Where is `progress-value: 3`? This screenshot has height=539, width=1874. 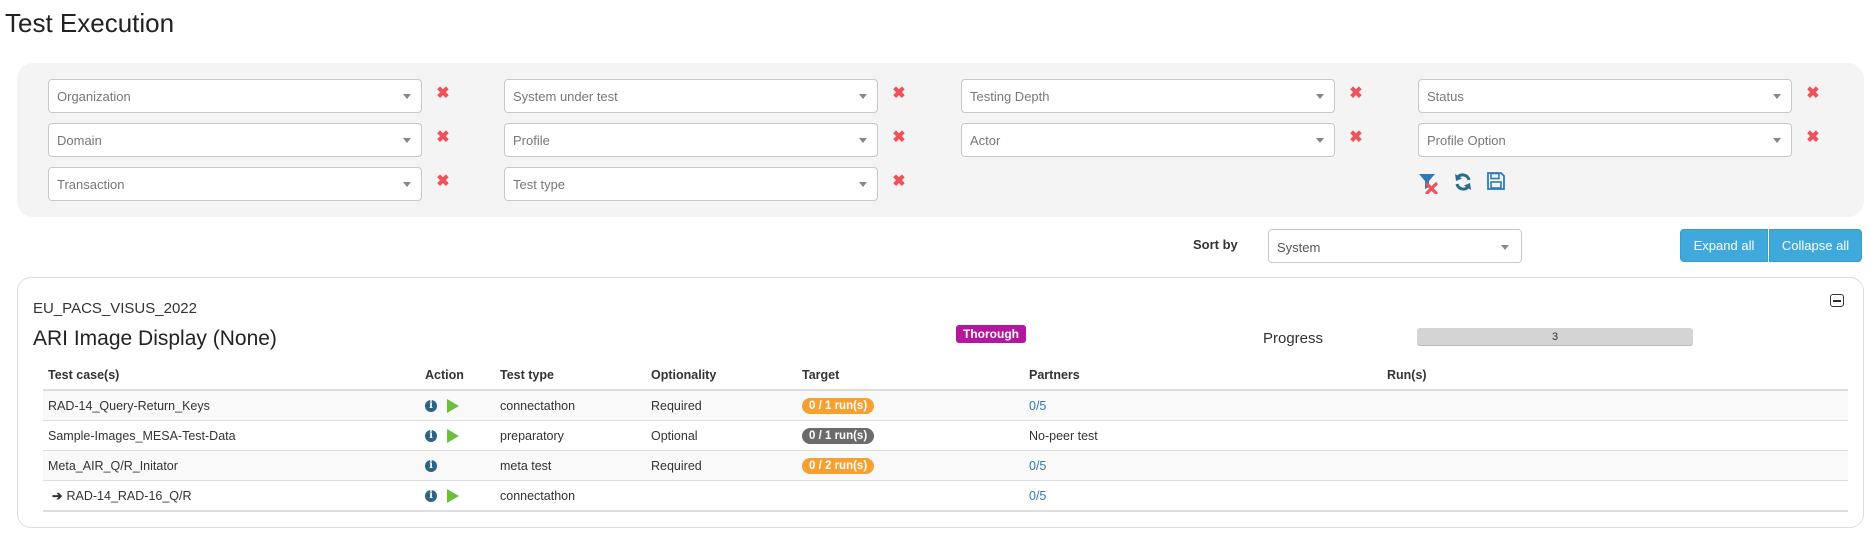
progress-value: 3 is located at coordinates (1555, 337).